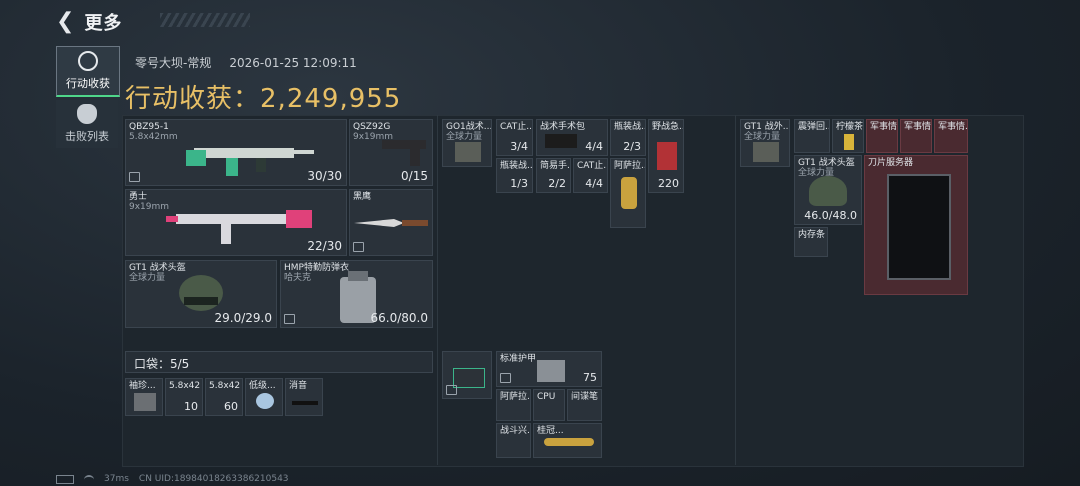 This screenshot has width=1080, height=486. Describe the element at coordinates (469, 378) in the screenshot. I see `backpack-icon` at that location.